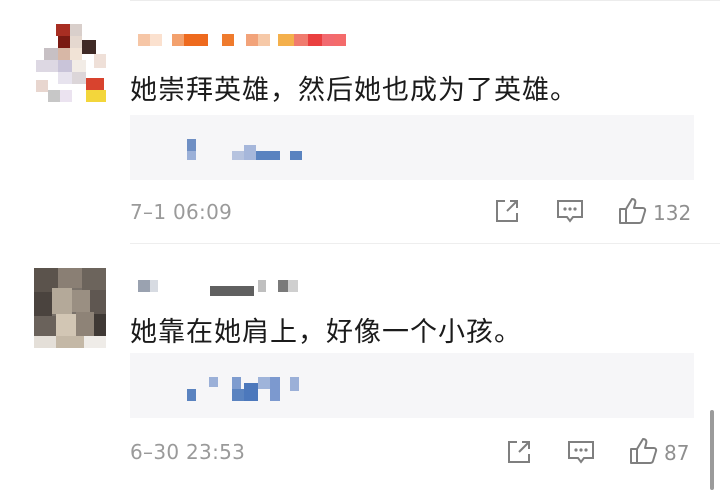 The height and width of the screenshot is (492, 720). What do you see at coordinates (181, 212) in the screenshot?
I see `comment-timestamp: 7–1 06:09` at bounding box center [181, 212].